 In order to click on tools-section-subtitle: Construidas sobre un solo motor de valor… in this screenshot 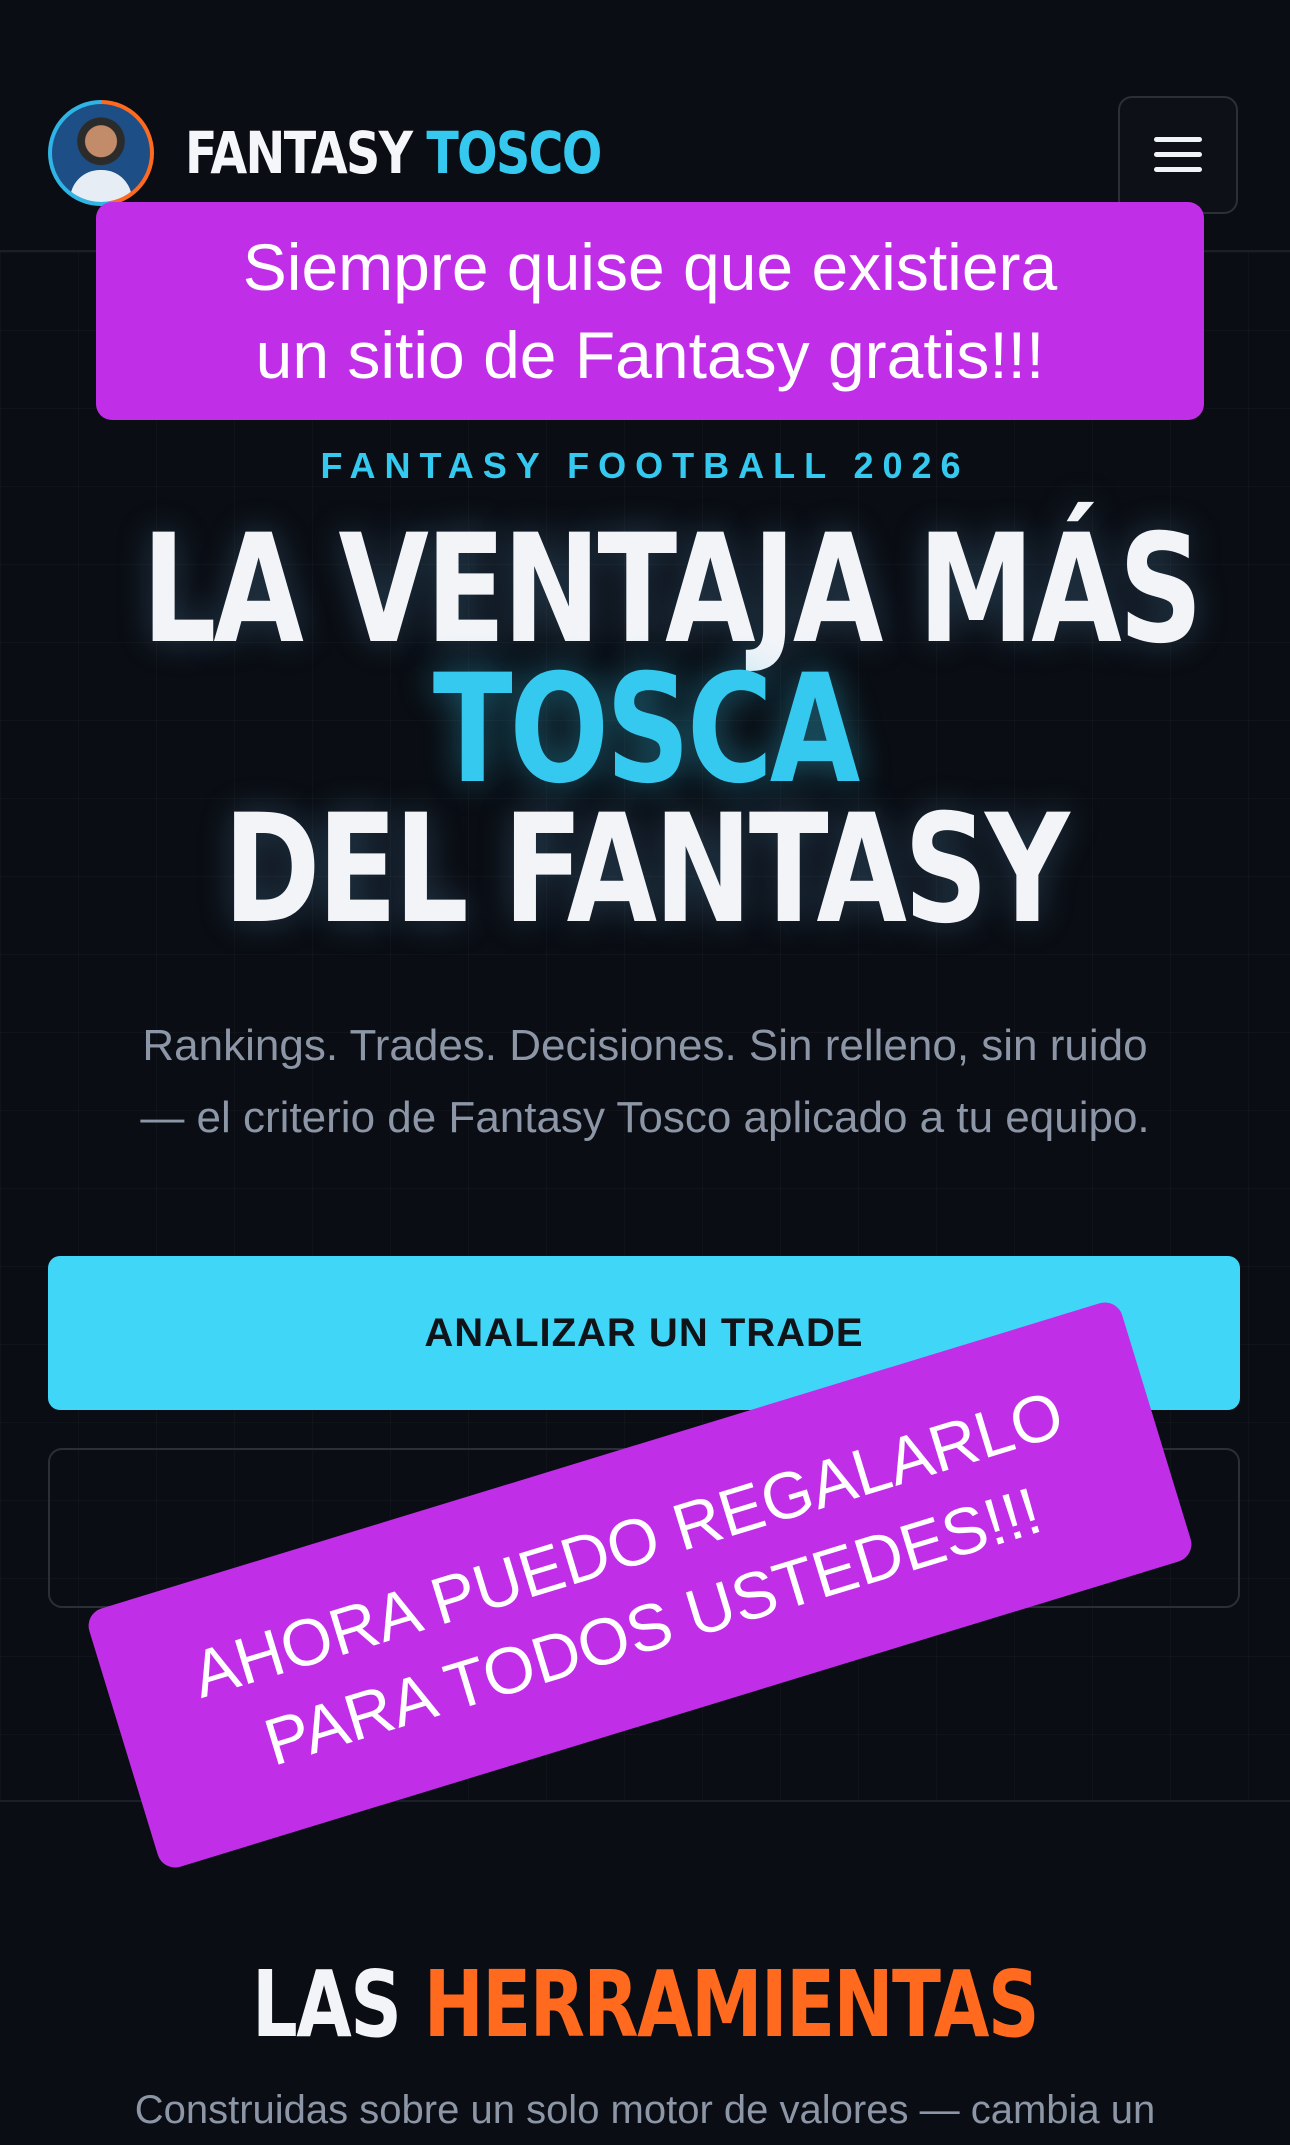, I will do `click(645, 2110)`.